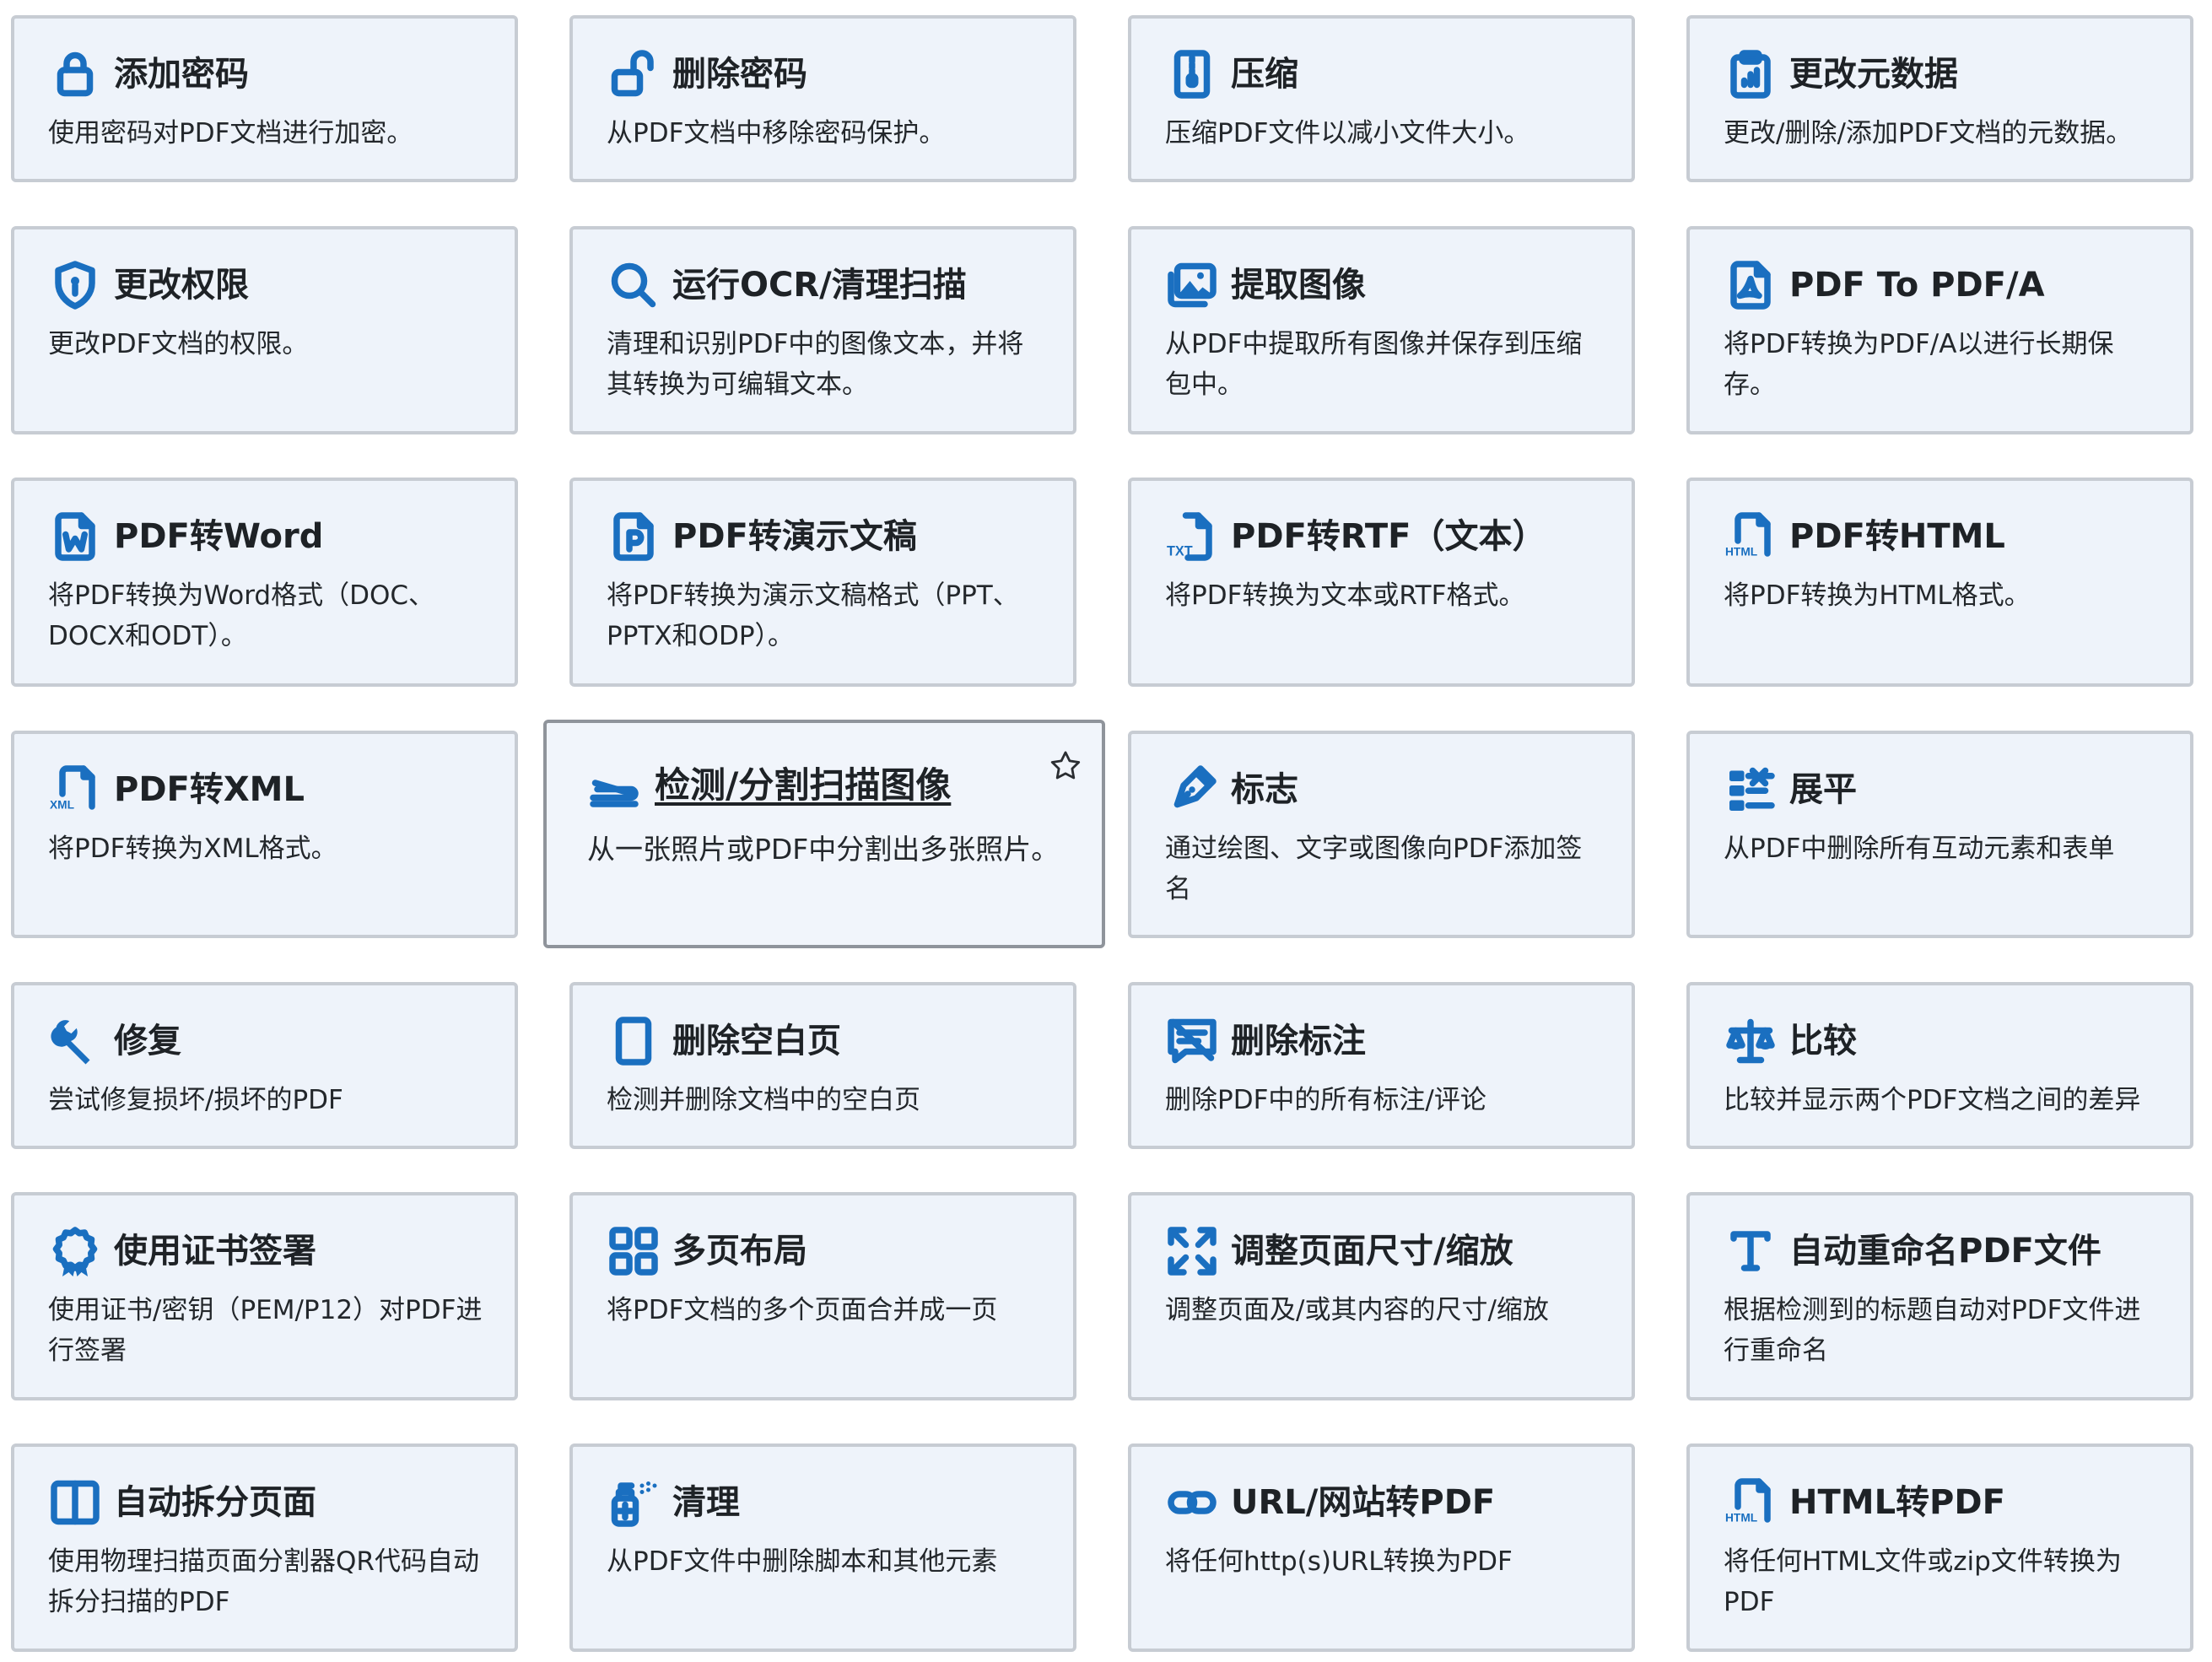 The height and width of the screenshot is (1662, 2212). I want to click on tool-title: PDF转XML, so click(209, 790).